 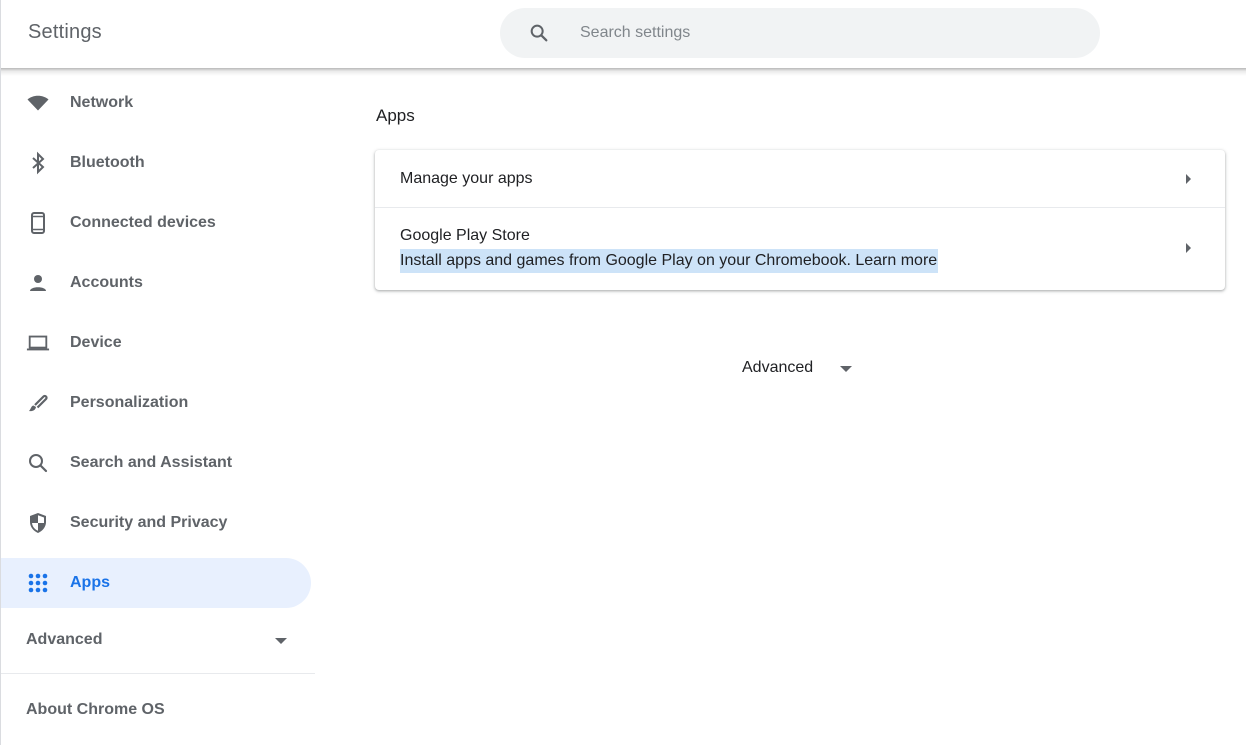 What do you see at coordinates (38, 283) in the screenshot?
I see `person-icon` at bounding box center [38, 283].